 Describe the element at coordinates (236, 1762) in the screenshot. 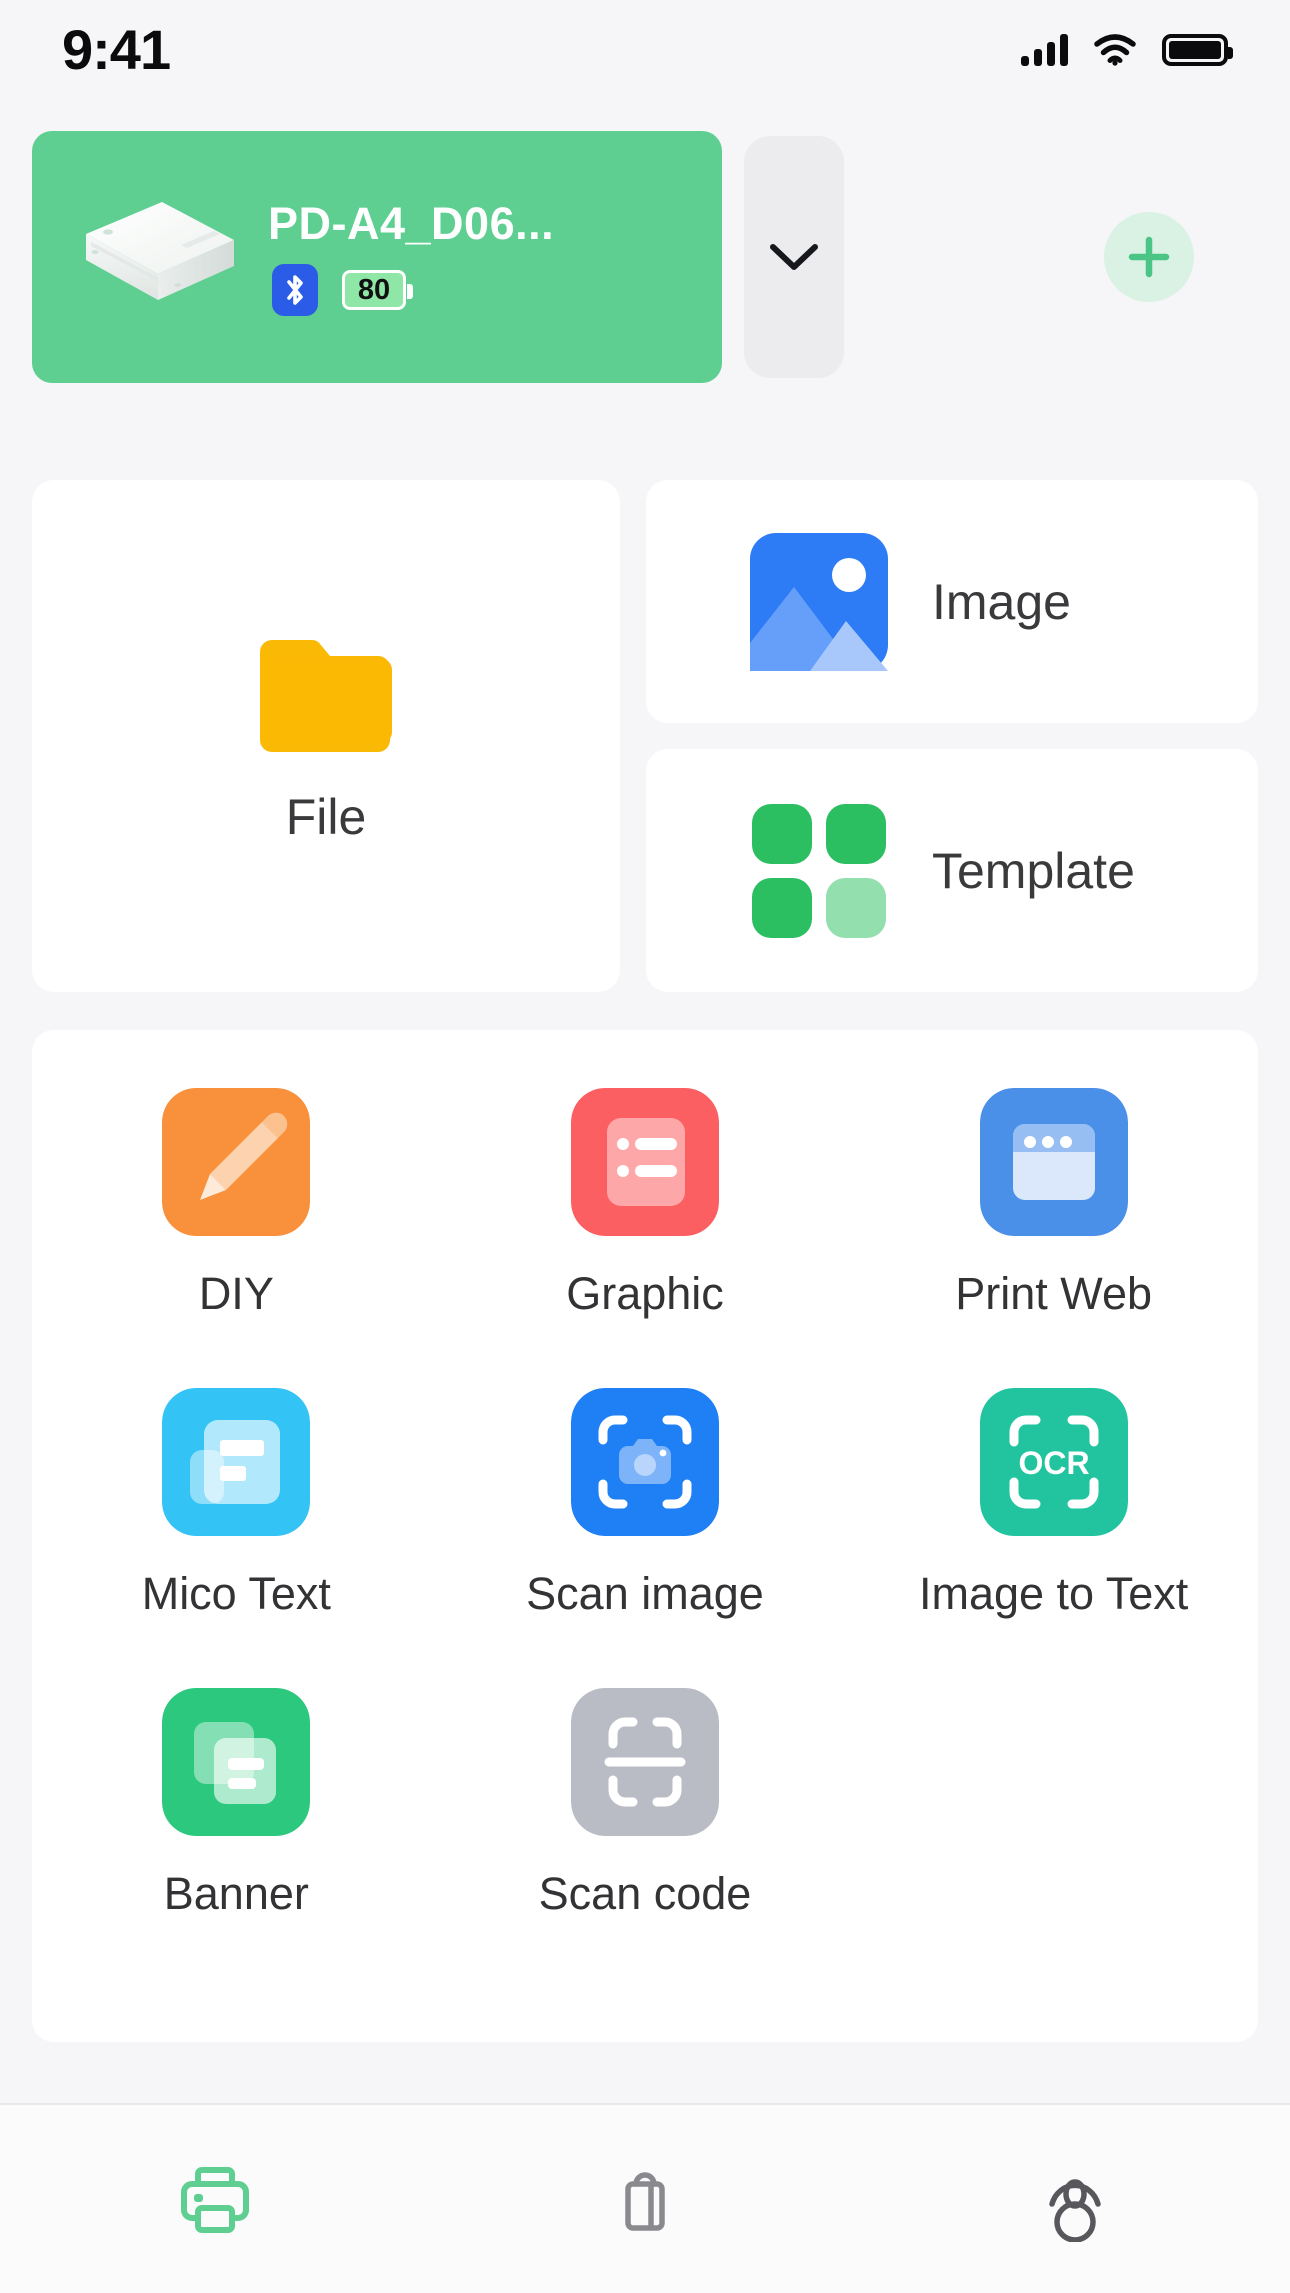

I see `banner-pages-icon` at that location.